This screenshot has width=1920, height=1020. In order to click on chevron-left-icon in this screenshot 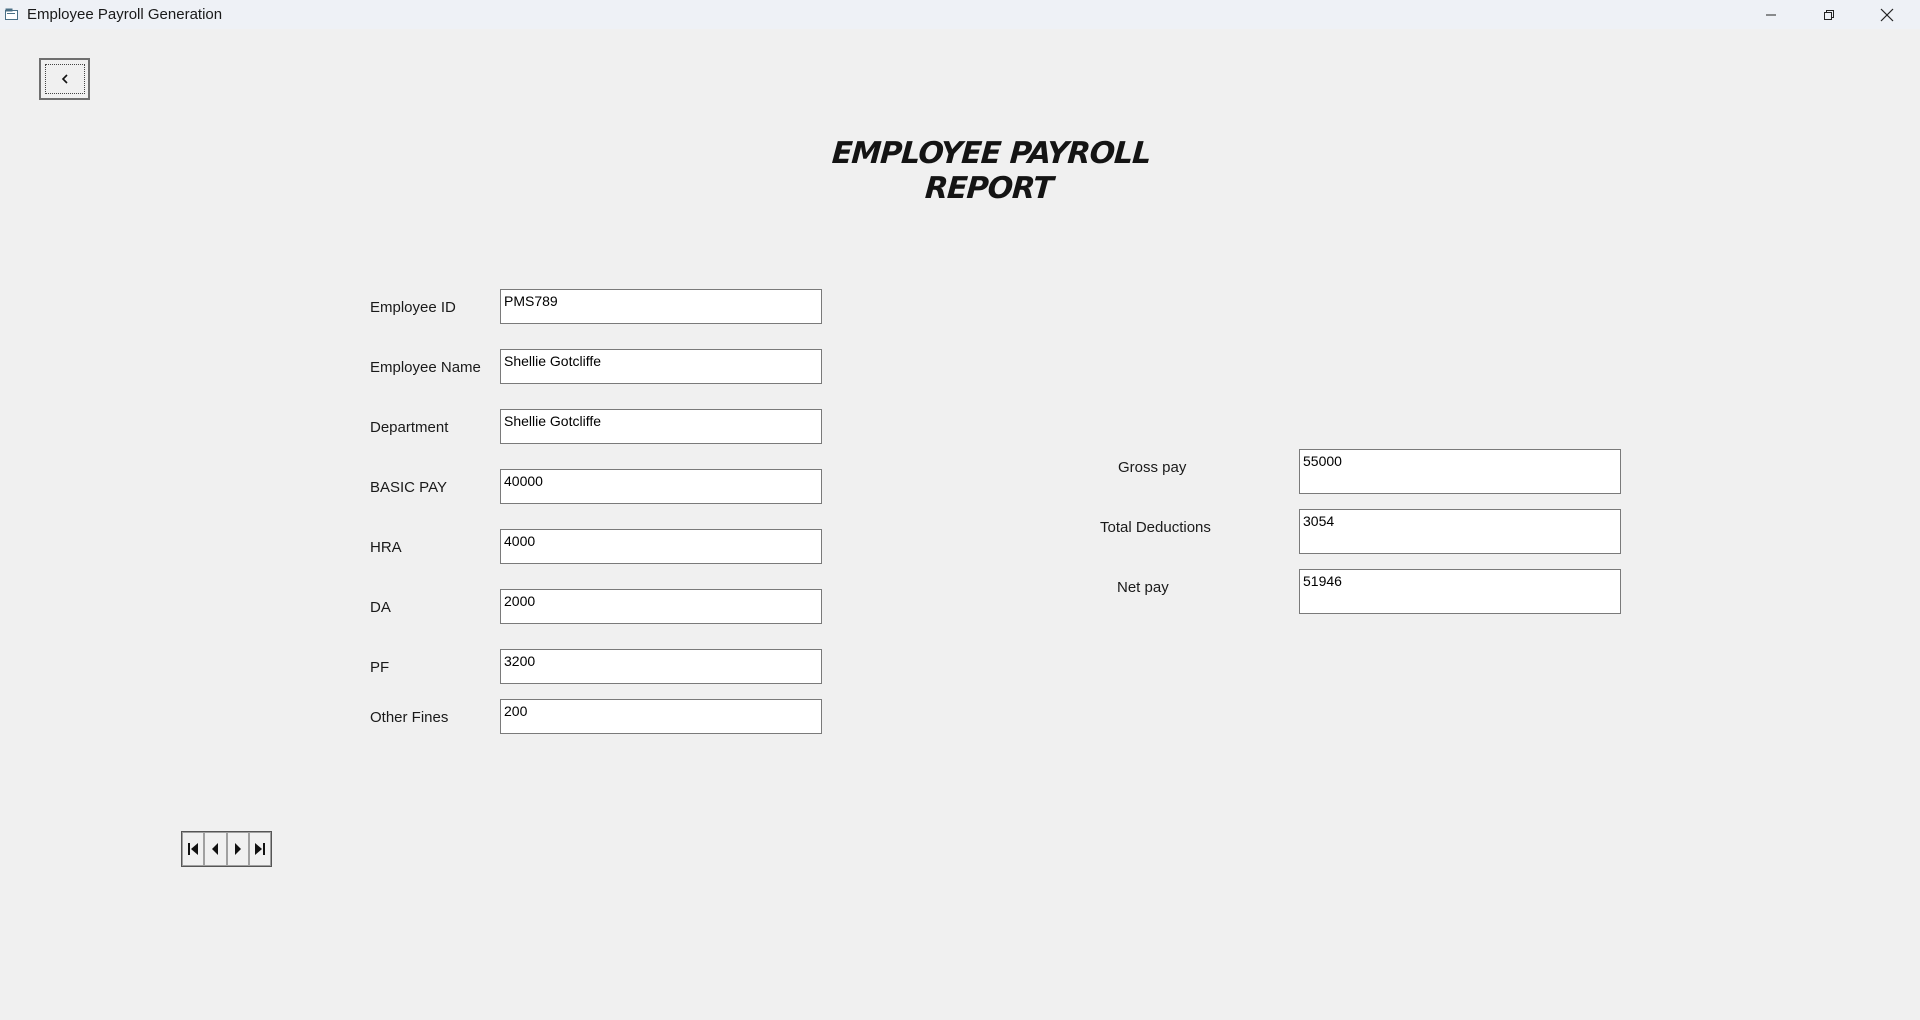, I will do `click(64, 79)`.